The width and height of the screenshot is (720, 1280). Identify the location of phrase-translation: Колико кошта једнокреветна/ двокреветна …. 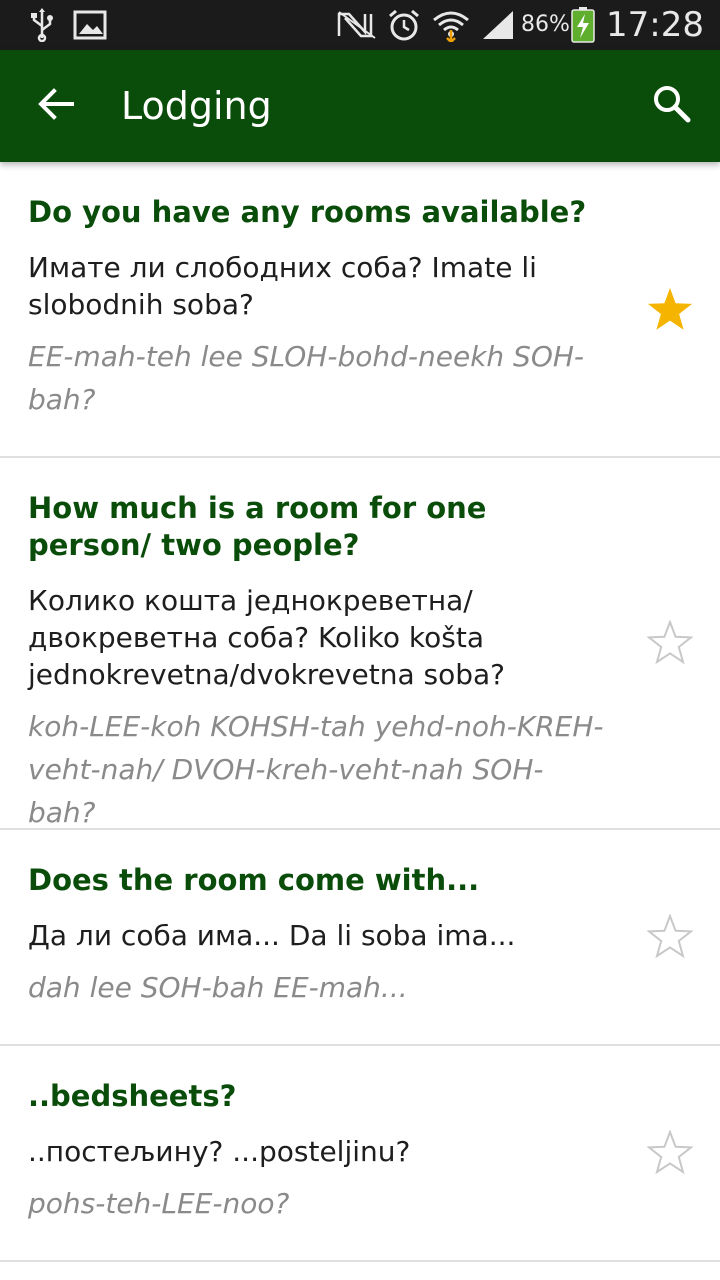
(267, 637).